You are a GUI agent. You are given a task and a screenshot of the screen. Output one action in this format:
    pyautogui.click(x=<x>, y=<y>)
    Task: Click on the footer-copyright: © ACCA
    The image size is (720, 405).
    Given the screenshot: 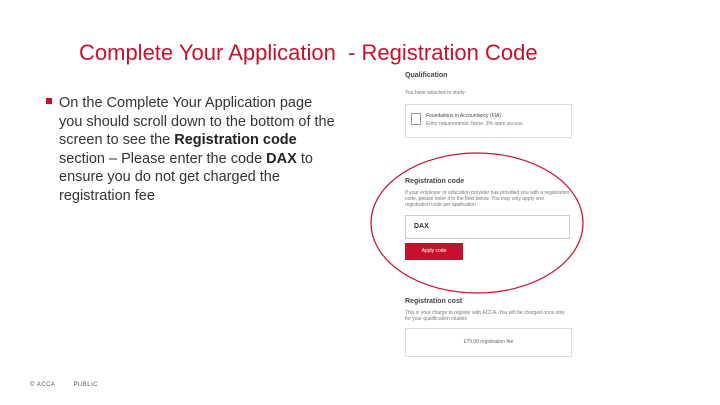 What is the action you would take?
    pyautogui.click(x=43, y=385)
    